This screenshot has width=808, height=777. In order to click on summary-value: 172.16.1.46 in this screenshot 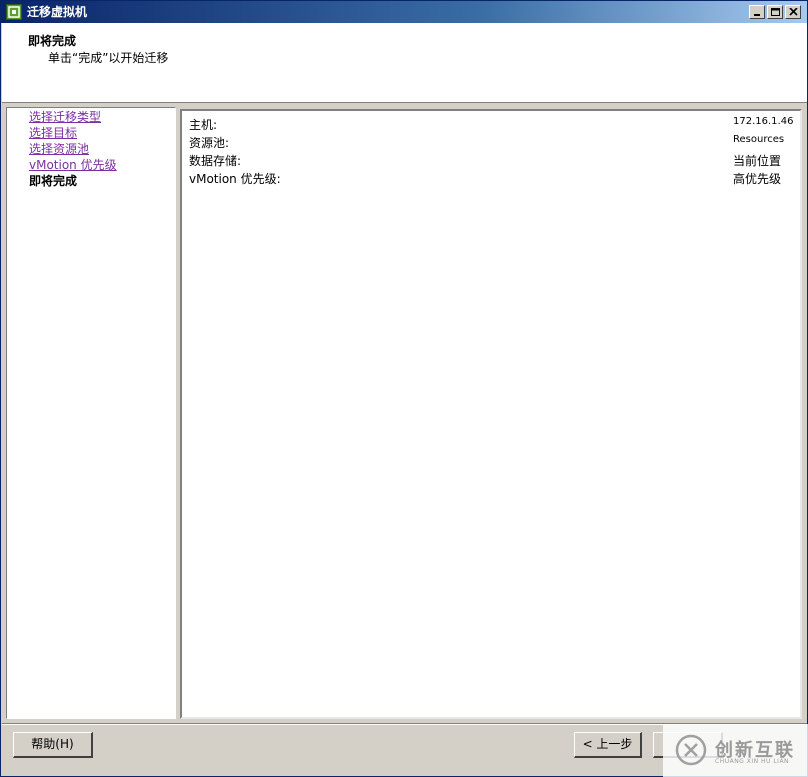, I will do `click(763, 121)`.